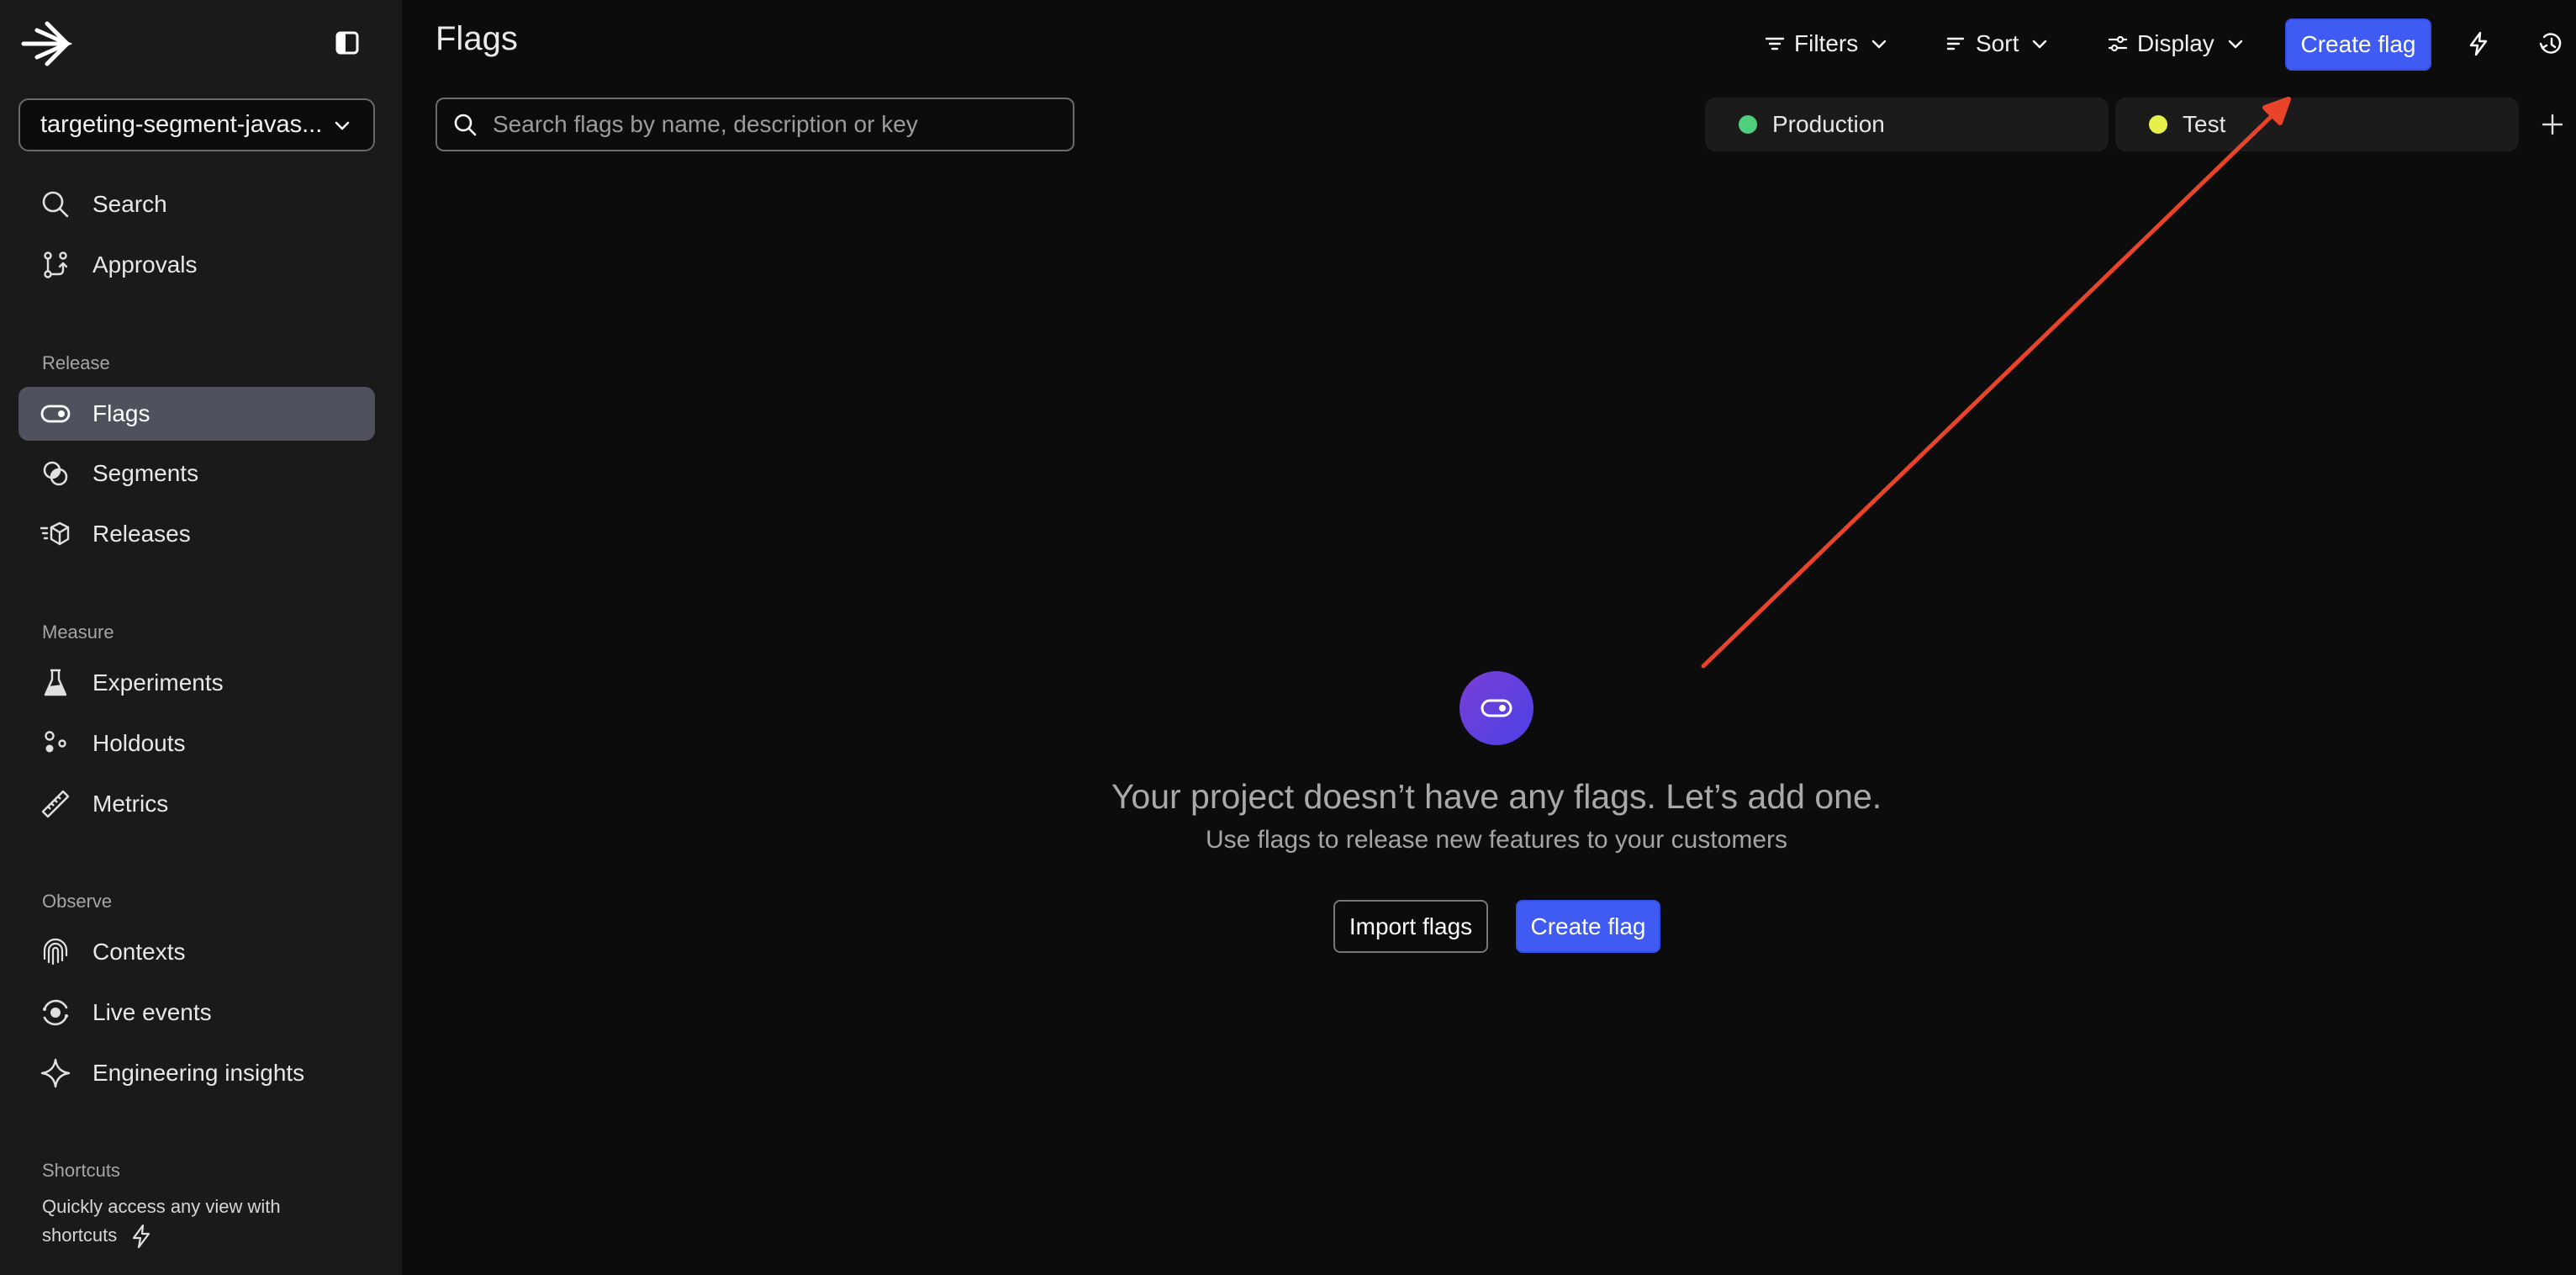 This screenshot has height=1275, width=2576. Describe the element at coordinates (196, 952) in the screenshot. I see `sidebar-item-contexts: Contexts` at that location.